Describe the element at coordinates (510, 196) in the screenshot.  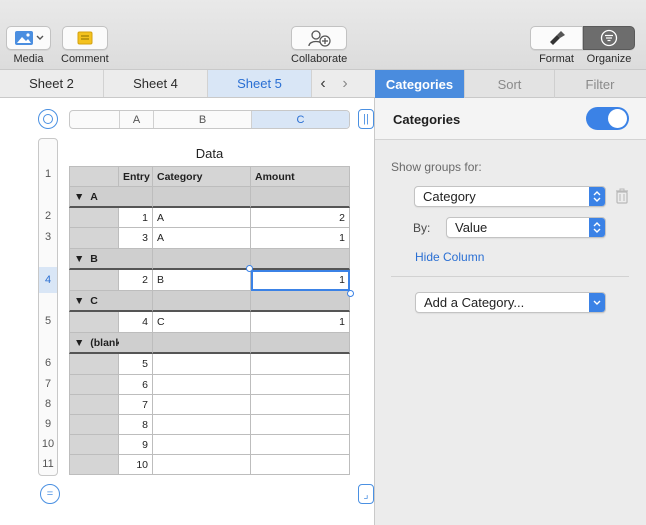
I see `group-field-popup: Category` at that location.